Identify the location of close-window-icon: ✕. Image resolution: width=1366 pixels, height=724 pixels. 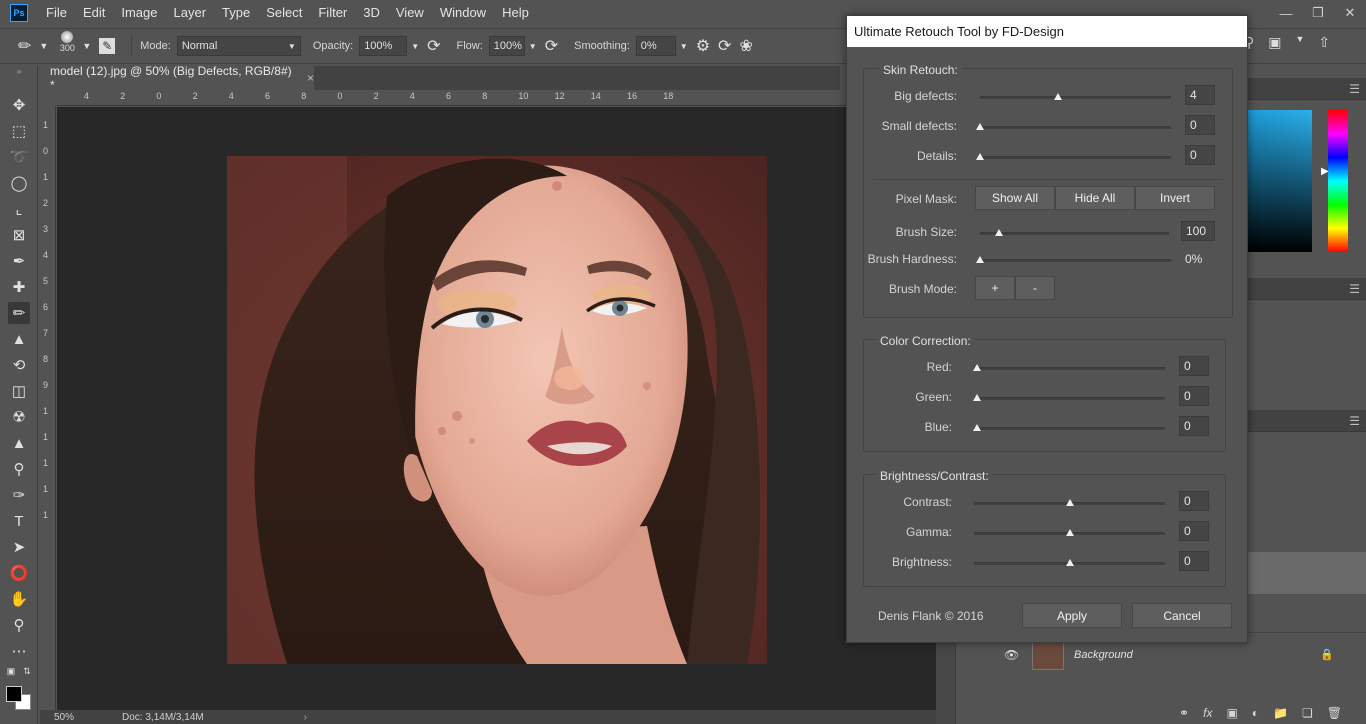
(1350, 13).